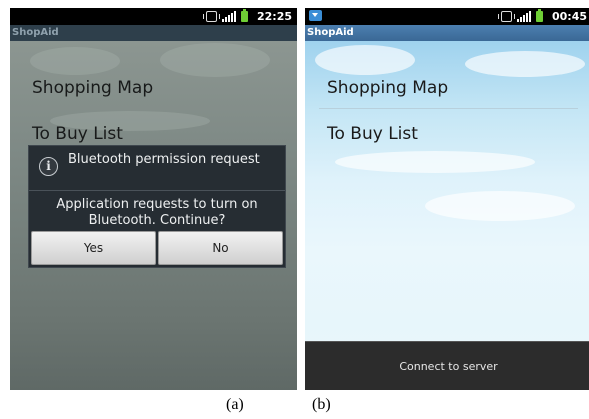 The image size is (589, 419). Describe the element at coordinates (48, 166) in the screenshot. I see `info-icon: i` at that location.